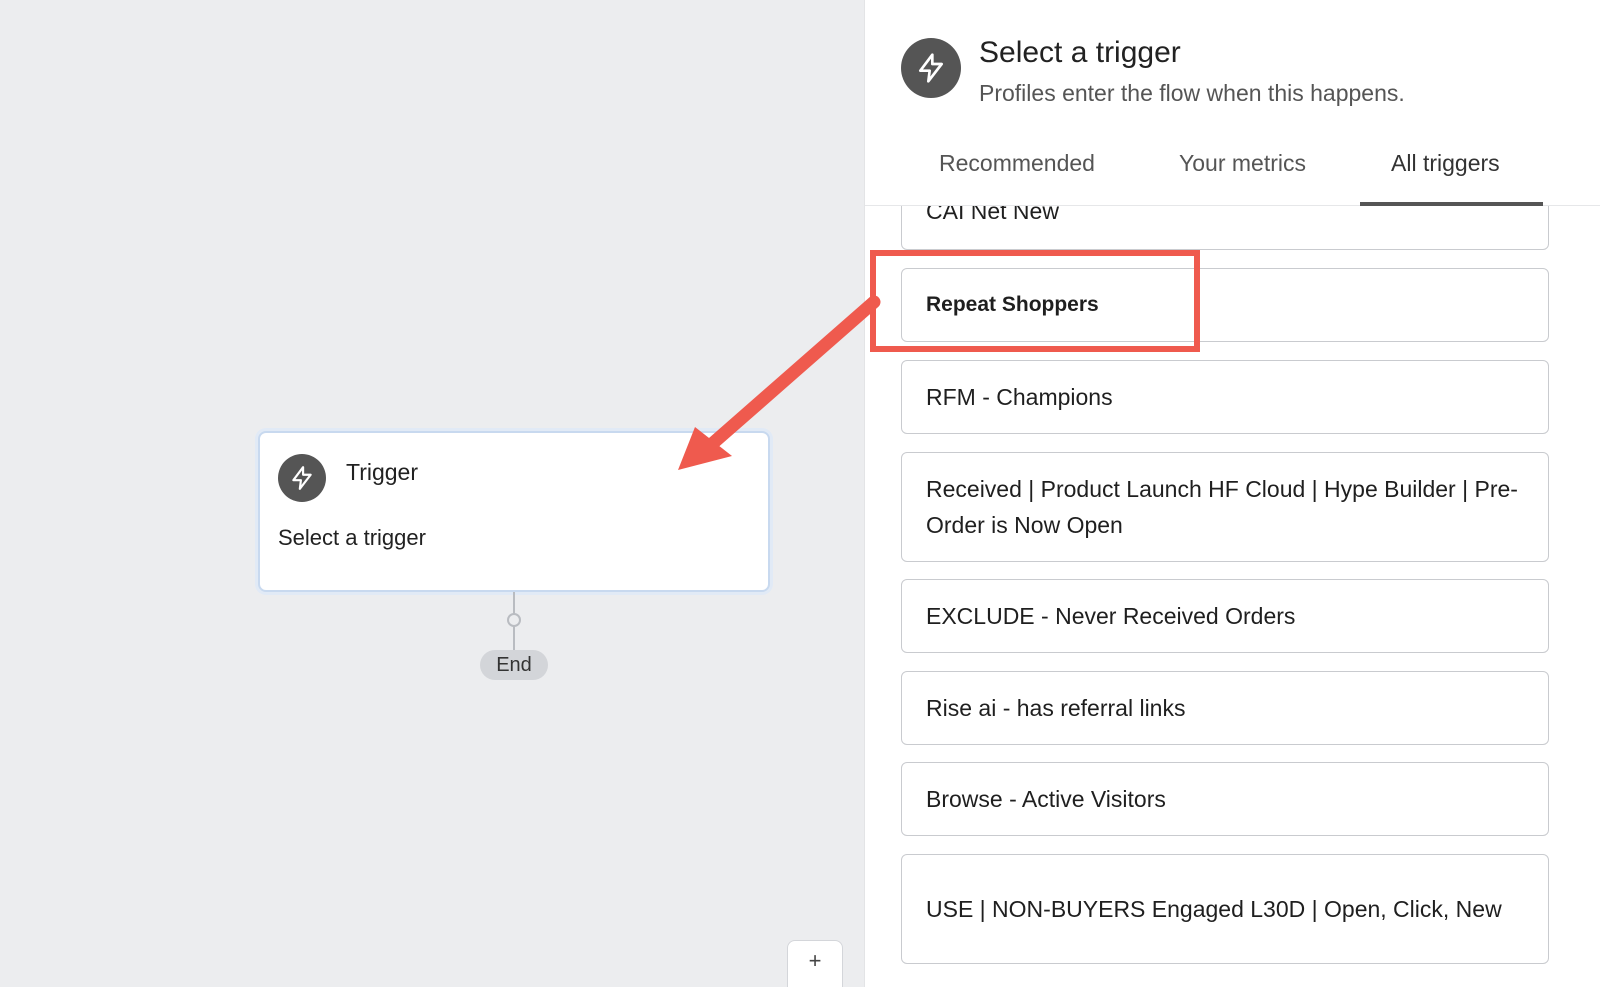 The image size is (1600, 987). What do you see at coordinates (352, 537) in the screenshot?
I see `trigger-node-subtitle: Select a trigger` at bounding box center [352, 537].